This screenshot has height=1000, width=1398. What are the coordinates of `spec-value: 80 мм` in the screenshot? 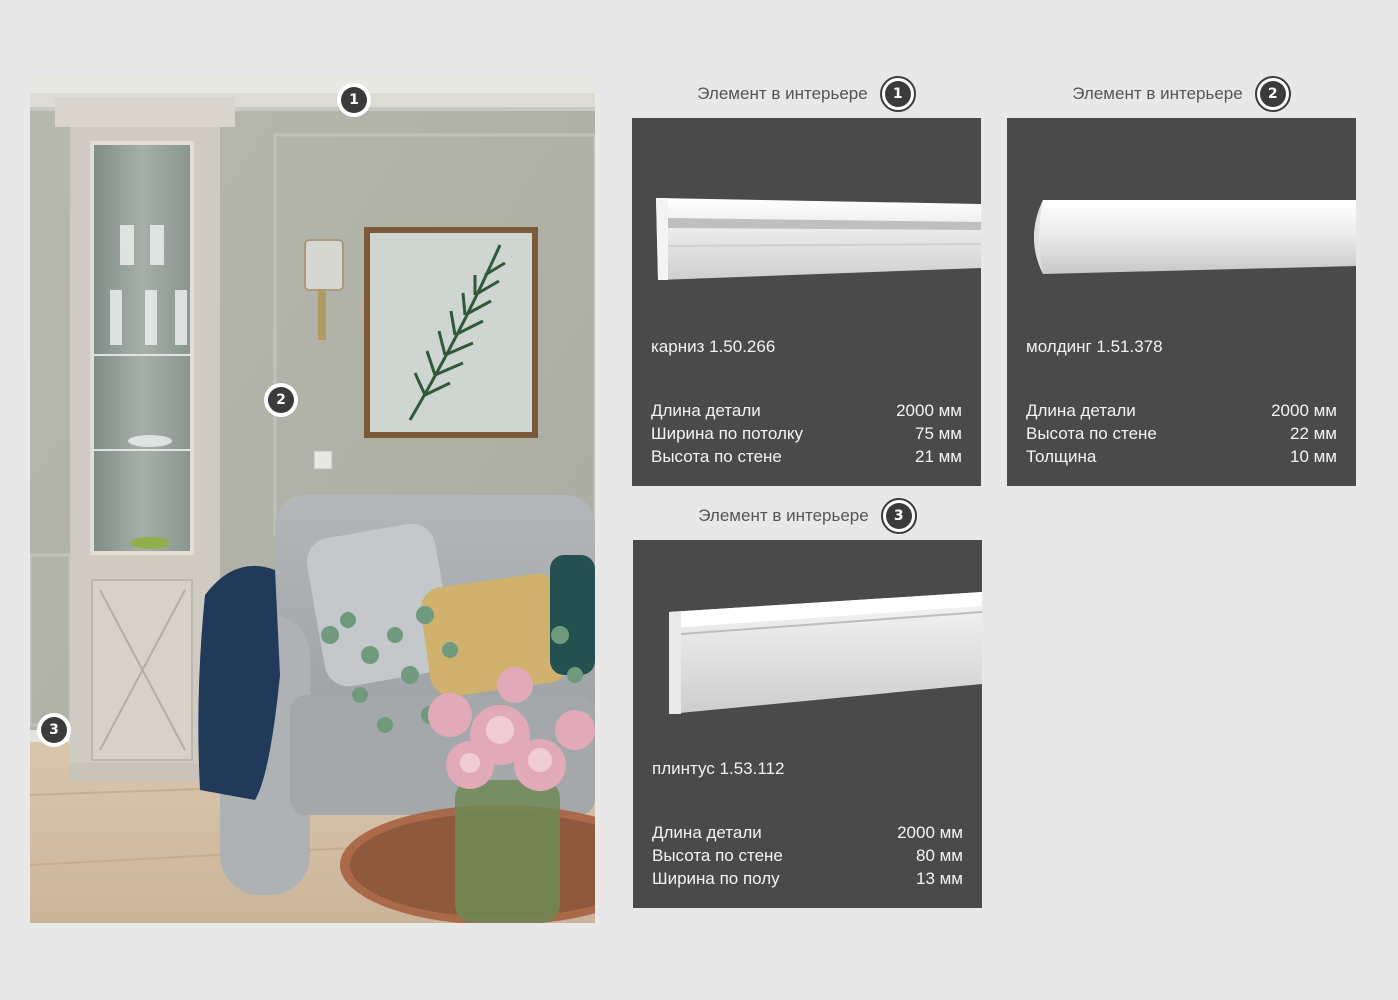 It's located at (939, 855).